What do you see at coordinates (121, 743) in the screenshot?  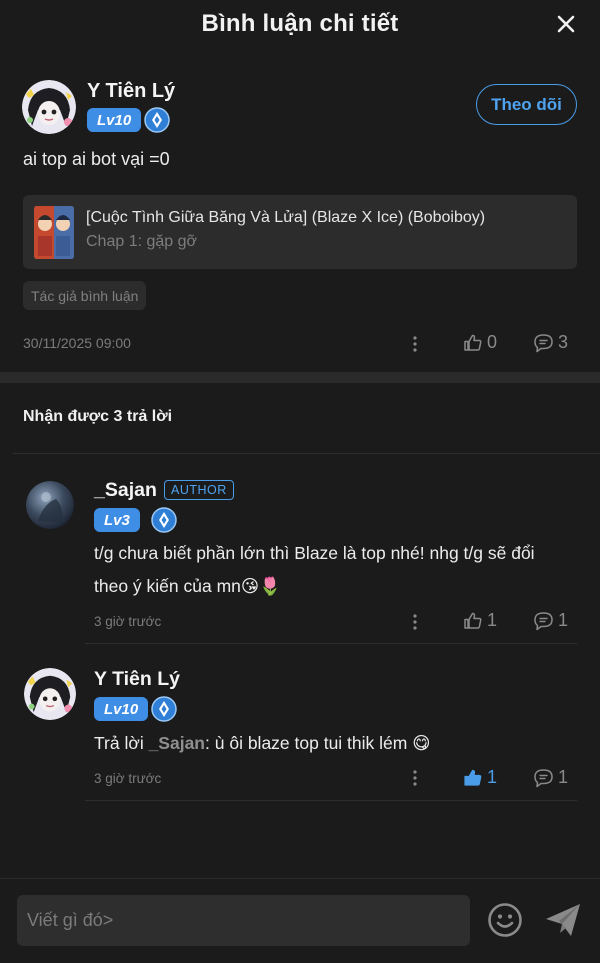 I see `reply-prefix: Trả lời` at bounding box center [121, 743].